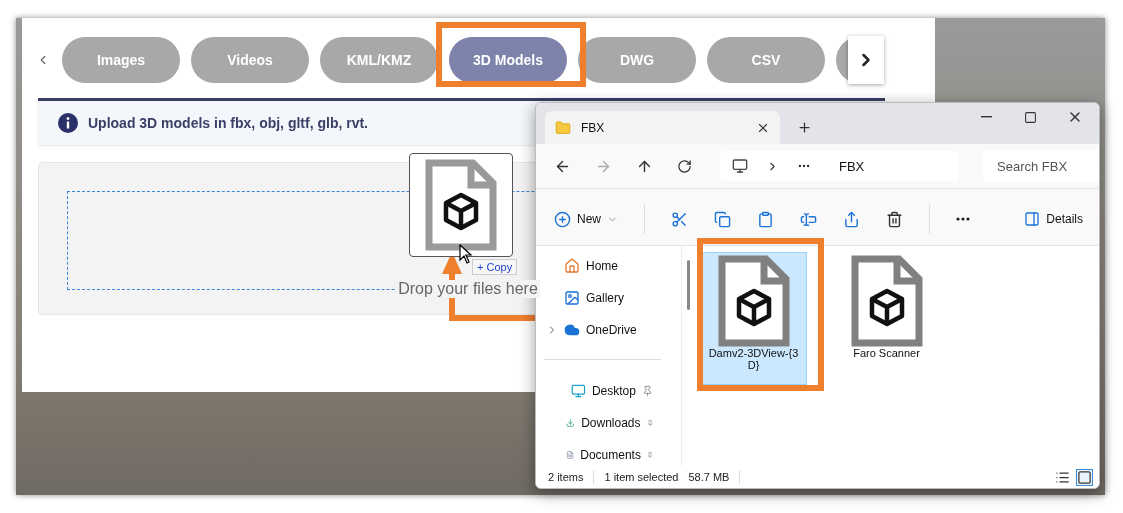  What do you see at coordinates (563, 127) in the screenshot?
I see `folder-icon` at bounding box center [563, 127].